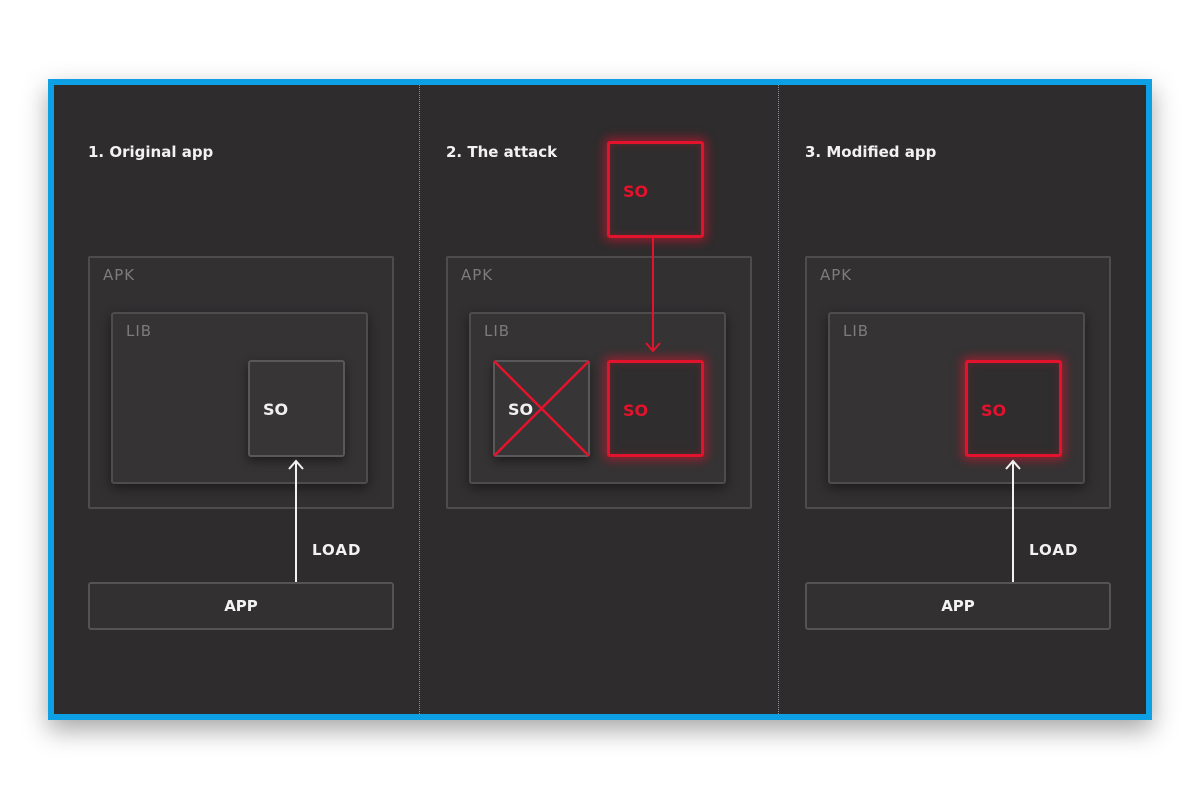  Describe the element at coordinates (541, 408) in the screenshot. I see `cross-icon` at that location.